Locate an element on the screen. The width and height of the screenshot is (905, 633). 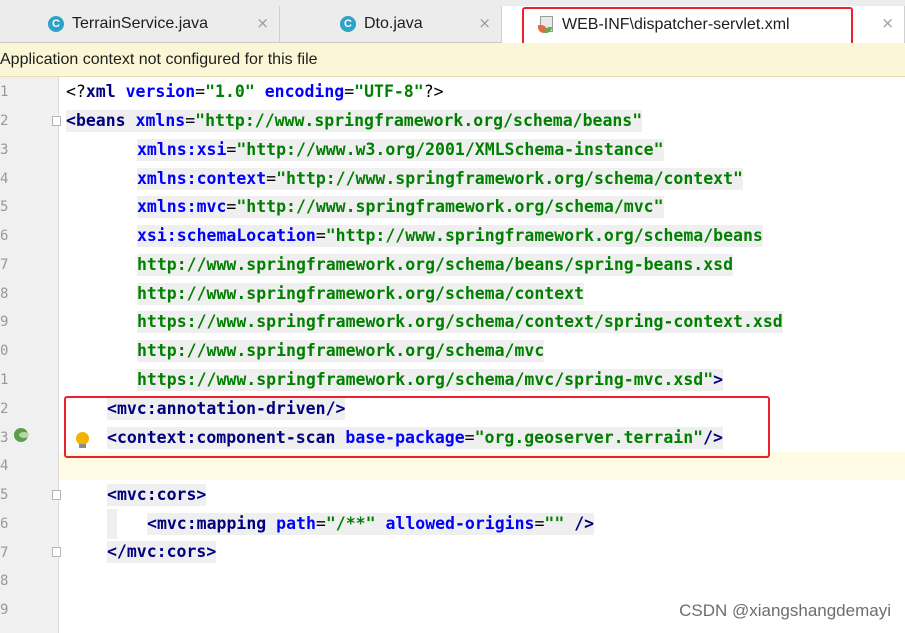
code-line-1: <?xml version="1.0" encoding="UTF-8"?> is located at coordinates (255, 91).